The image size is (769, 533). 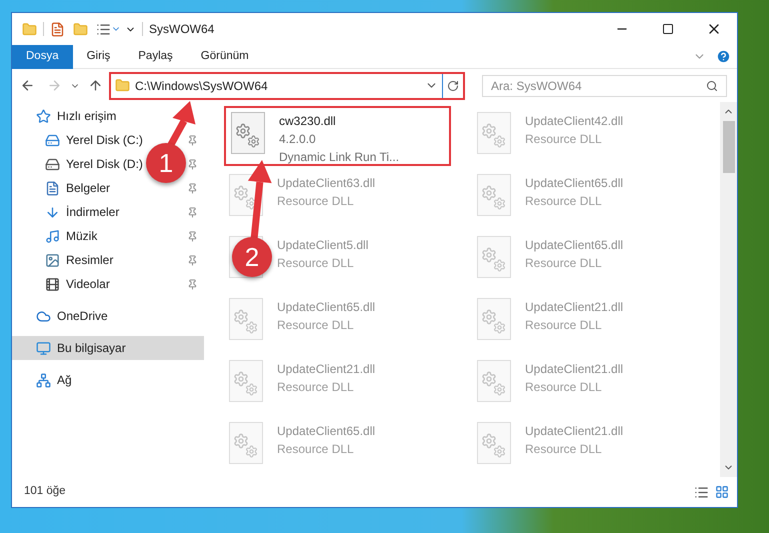 I want to click on film-icon, so click(x=52, y=284).